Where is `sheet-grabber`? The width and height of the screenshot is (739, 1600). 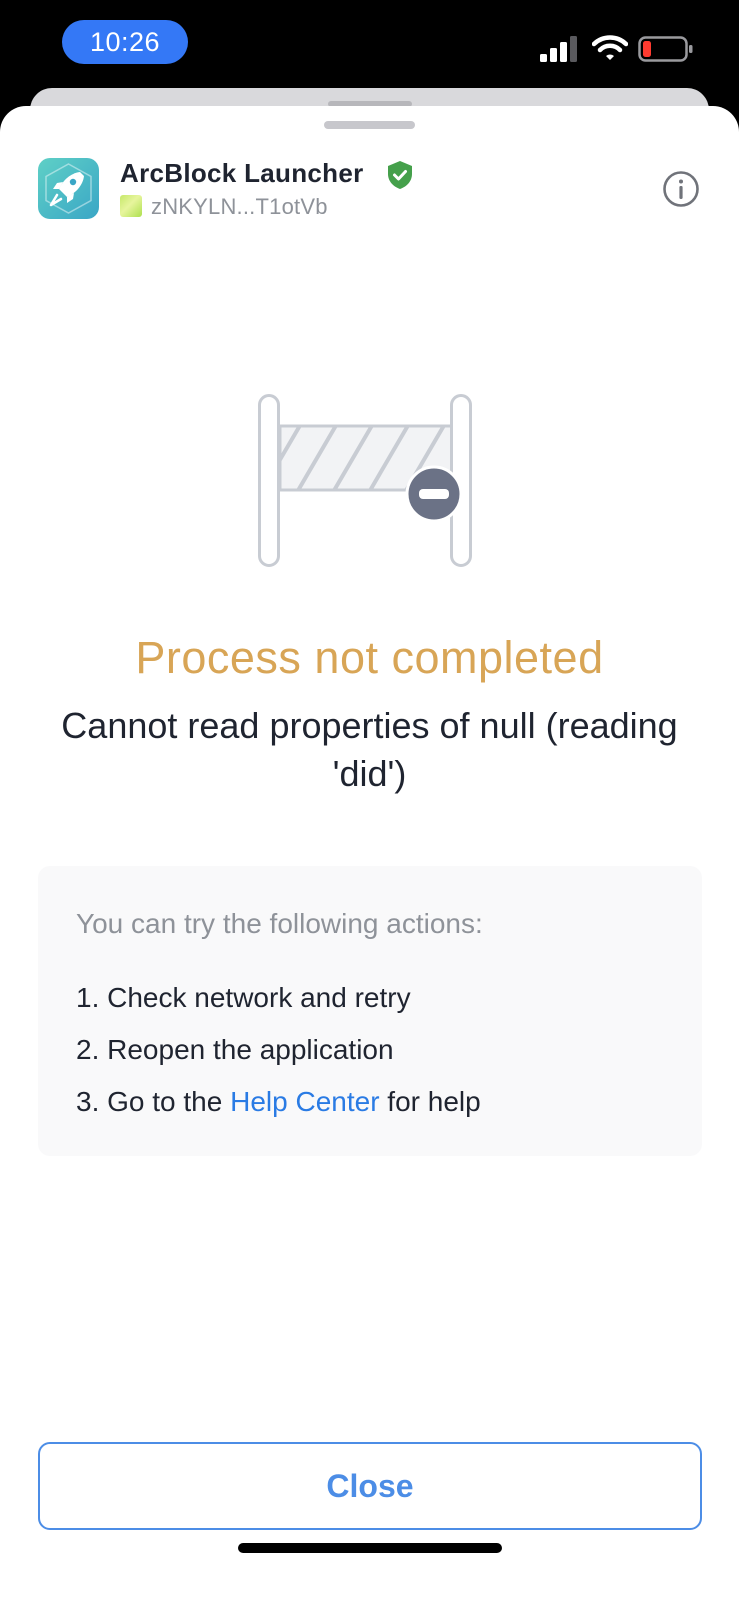
sheet-grabber is located at coordinates (369, 125).